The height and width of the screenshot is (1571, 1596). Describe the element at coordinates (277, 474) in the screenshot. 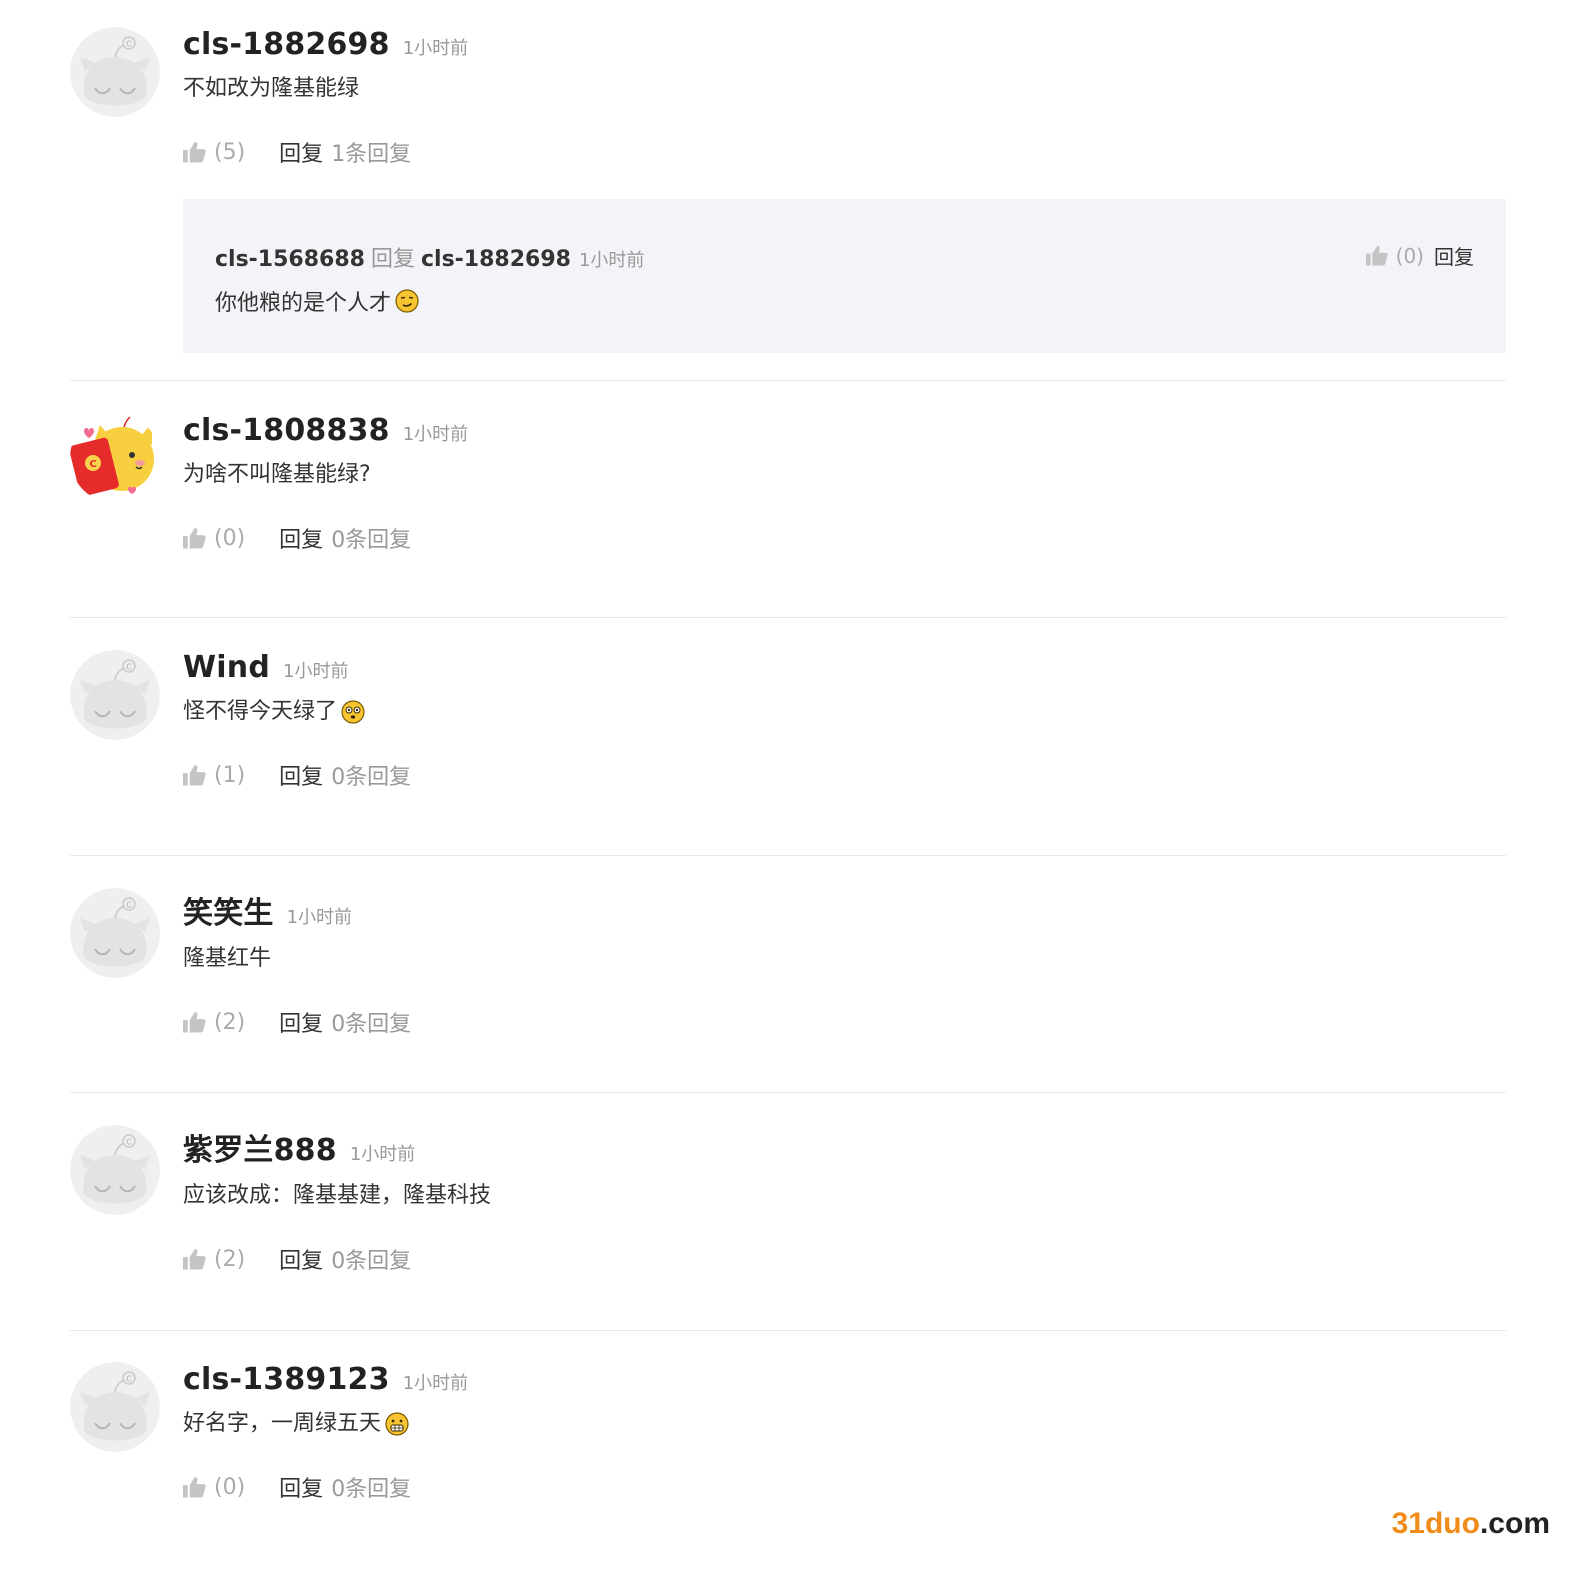

I see `comment-text: 为啥不叫隆基能绿?` at that location.